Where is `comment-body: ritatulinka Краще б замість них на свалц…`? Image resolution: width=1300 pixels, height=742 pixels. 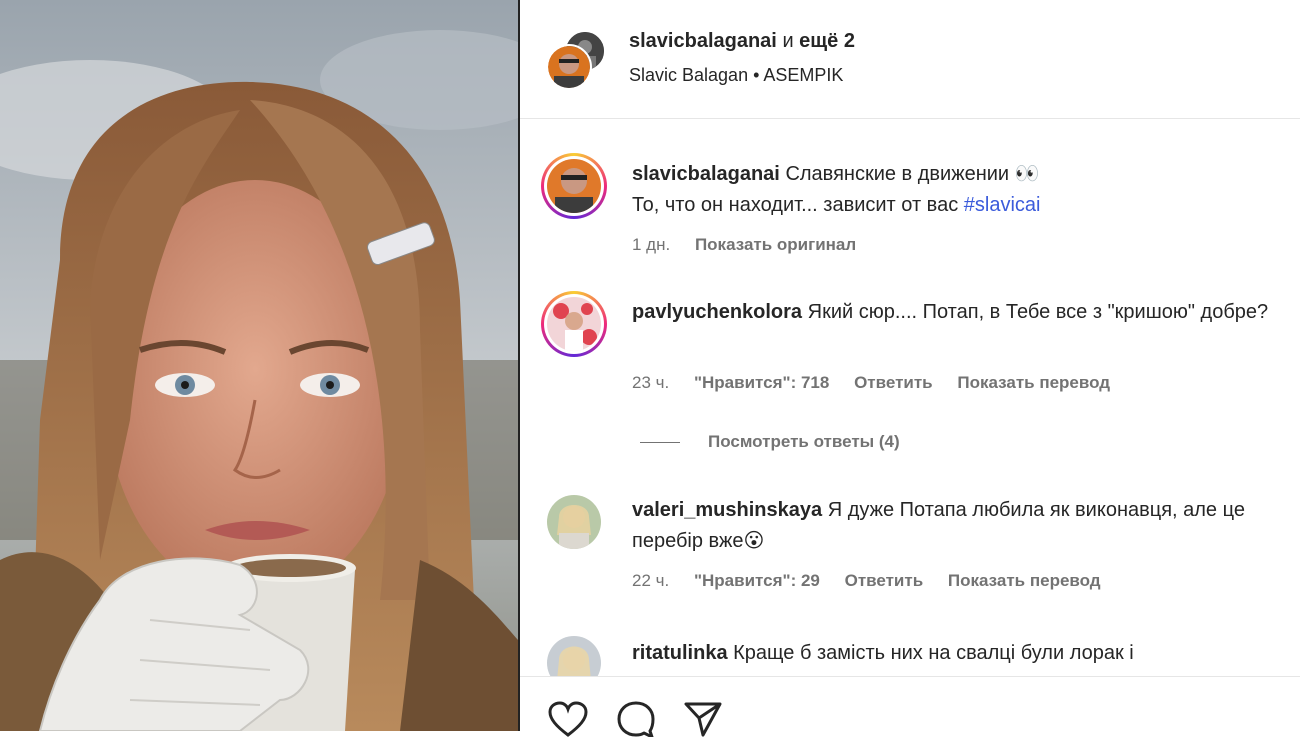 comment-body: ritatulinka Краще б замість них на свалц… is located at coordinates (962, 653).